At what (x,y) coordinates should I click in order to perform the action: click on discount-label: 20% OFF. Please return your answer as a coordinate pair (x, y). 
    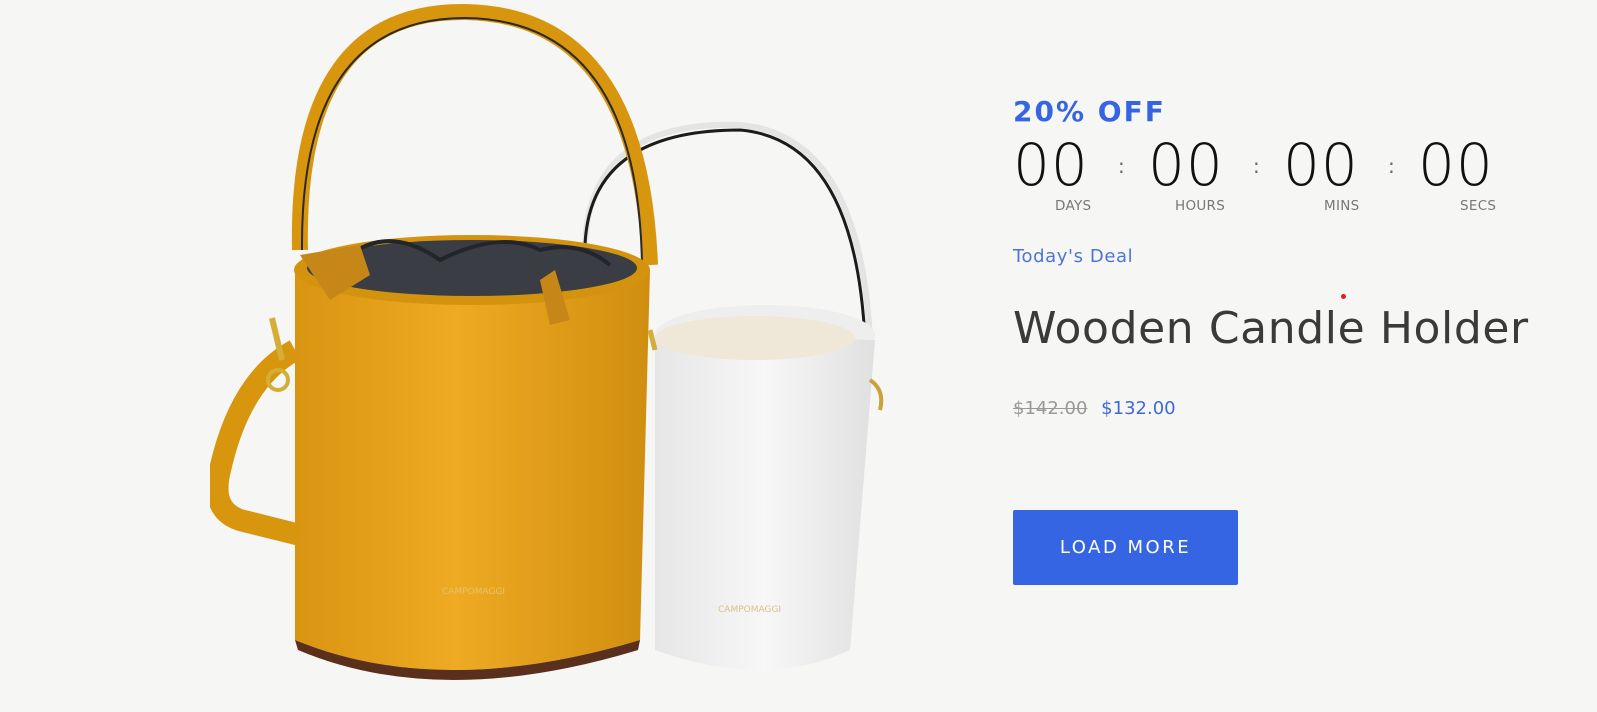
    Looking at the image, I should click on (1089, 111).